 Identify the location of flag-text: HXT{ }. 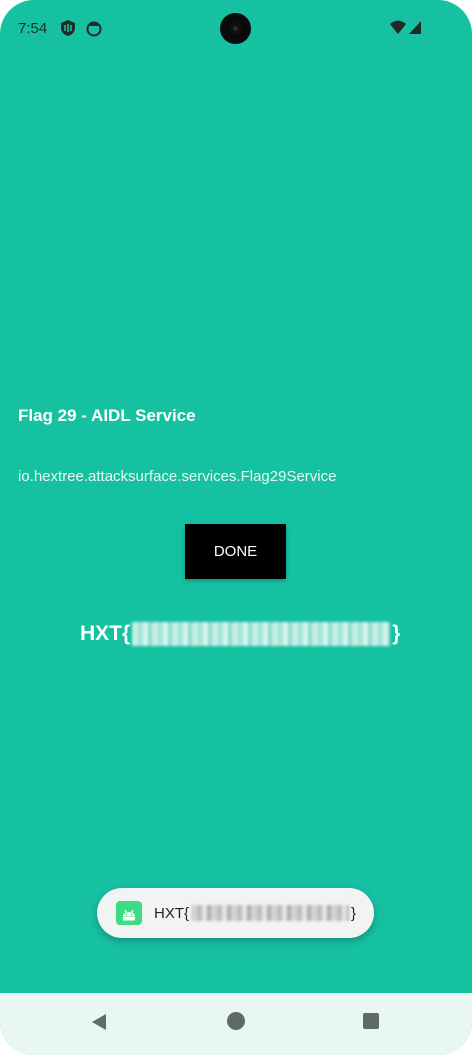
(240, 634).